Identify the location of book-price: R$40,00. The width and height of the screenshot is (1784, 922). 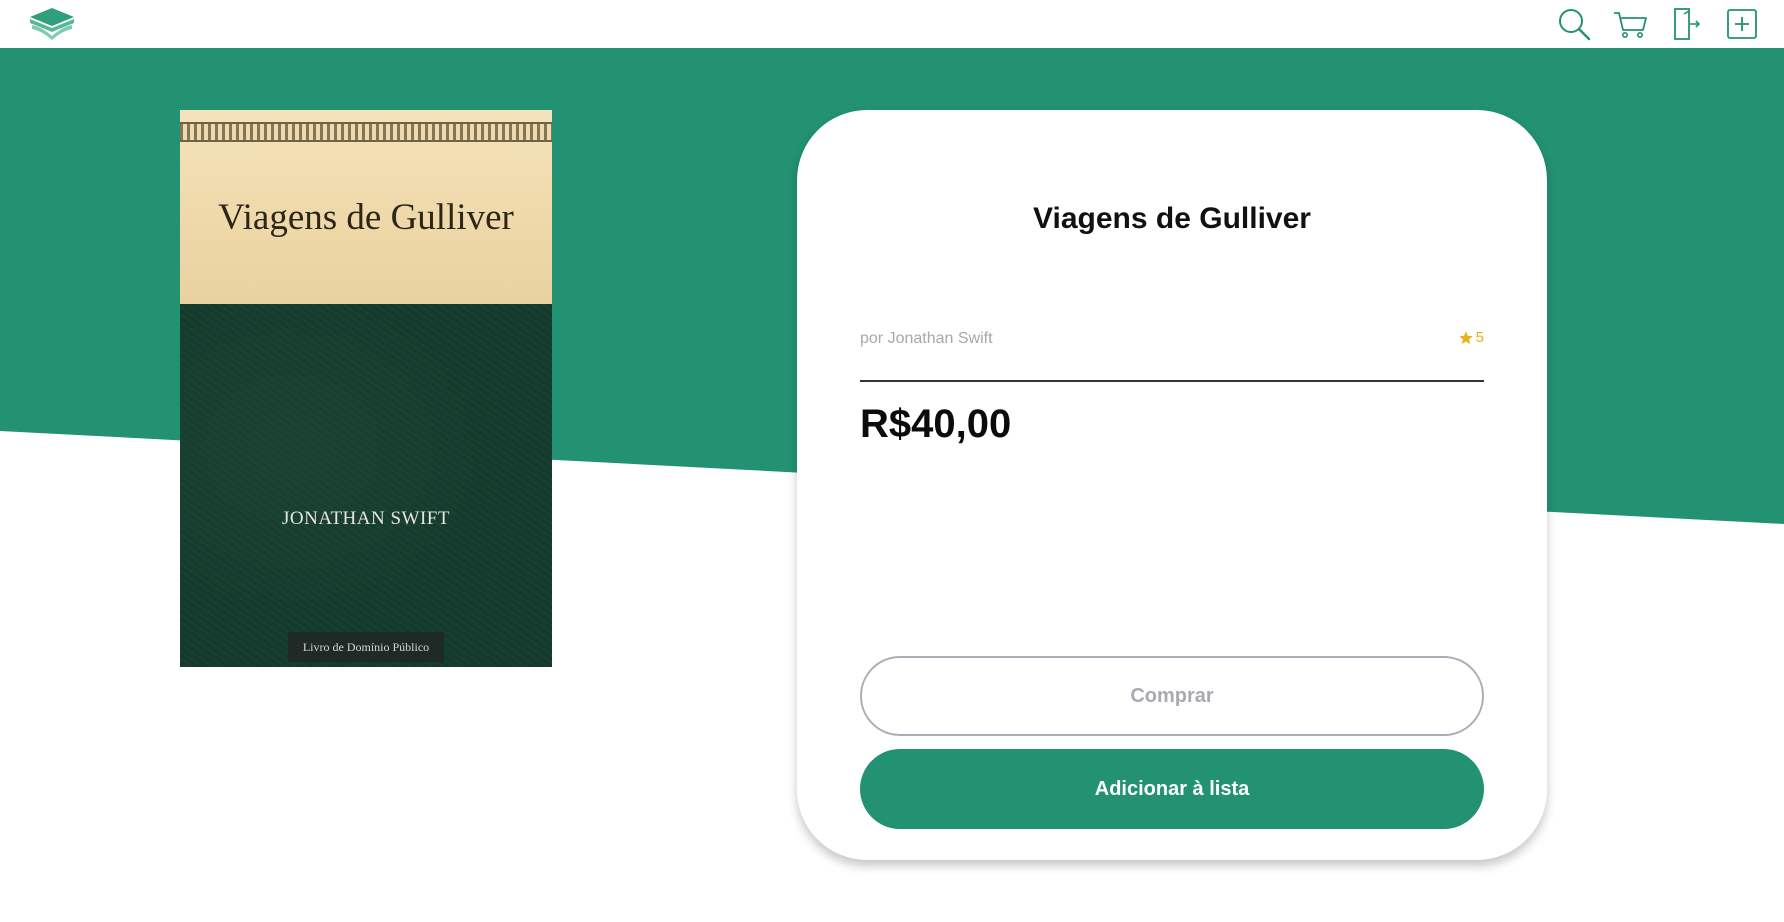
(936, 424).